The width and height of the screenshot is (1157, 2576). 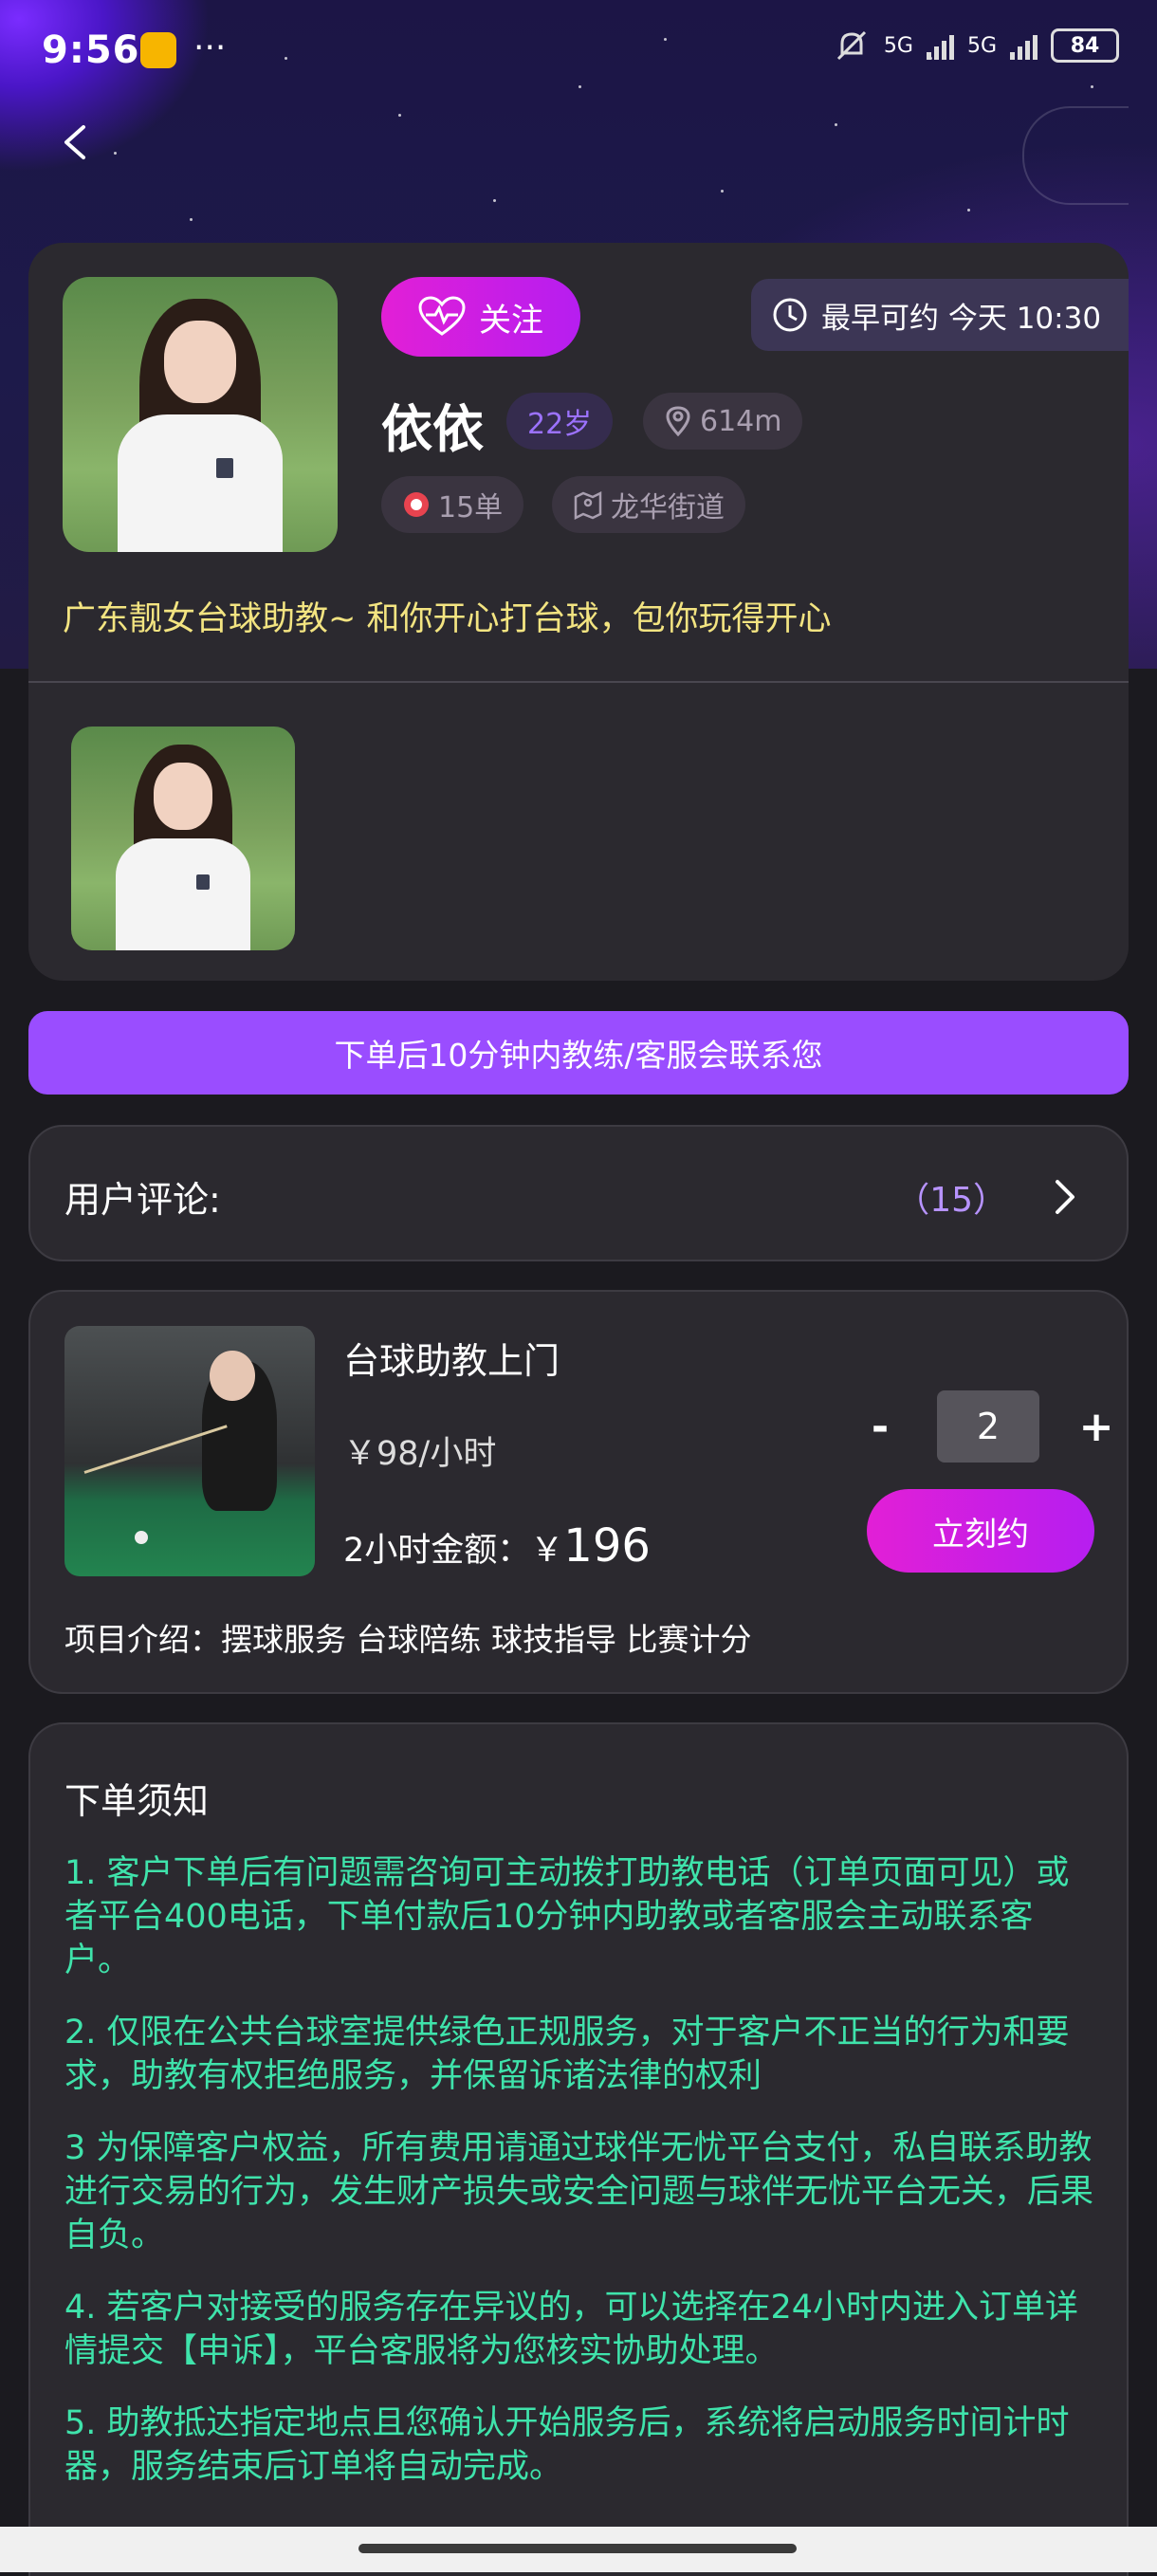 I want to click on reviews-row: 用户评论: （15）, so click(x=578, y=1193).